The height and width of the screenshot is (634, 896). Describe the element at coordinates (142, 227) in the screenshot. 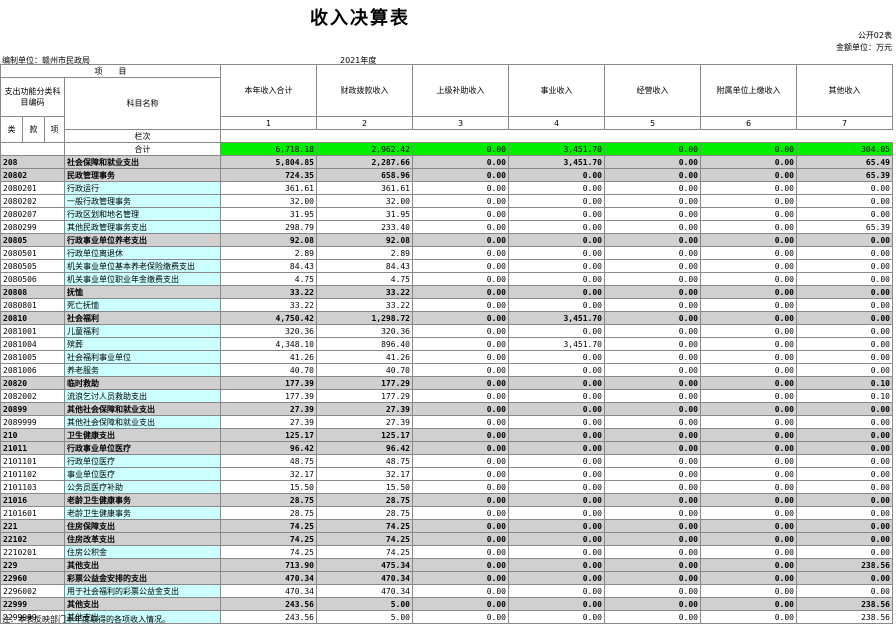

I see `row-name: 其他民政管理事务支出` at that location.